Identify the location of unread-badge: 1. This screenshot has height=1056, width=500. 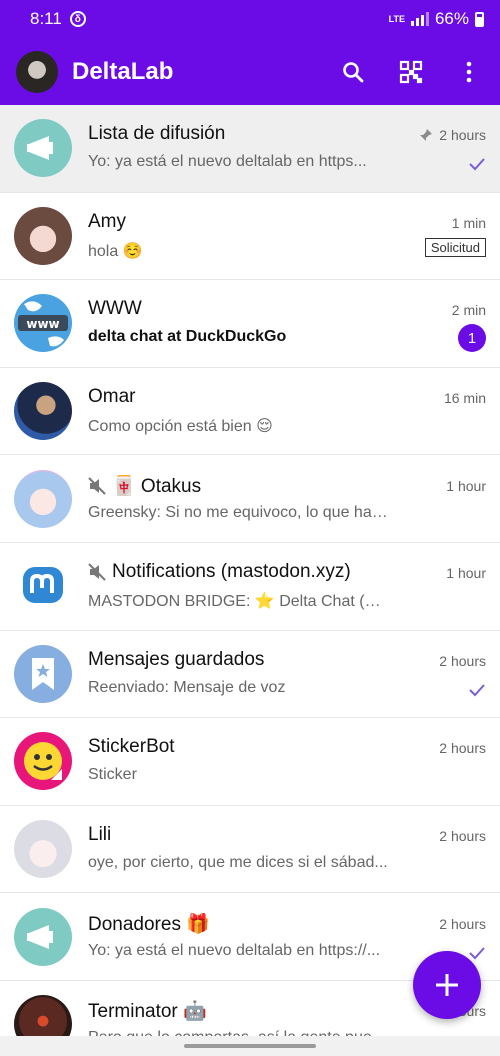
(472, 338).